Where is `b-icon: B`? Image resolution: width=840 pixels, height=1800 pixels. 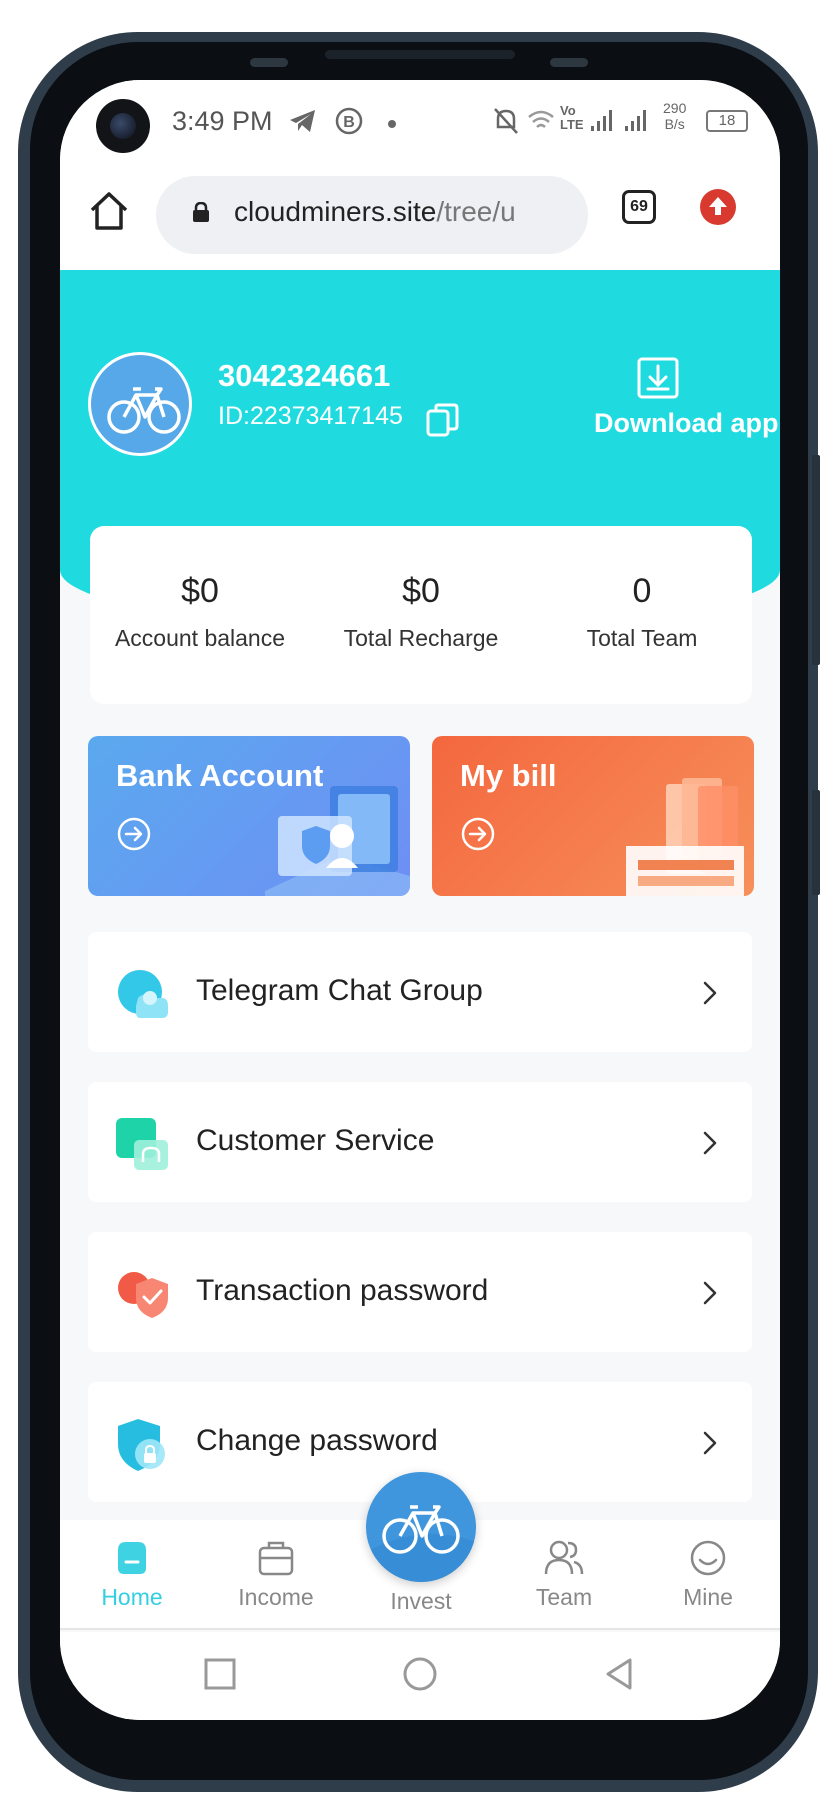
b-icon: B is located at coordinates (349, 121).